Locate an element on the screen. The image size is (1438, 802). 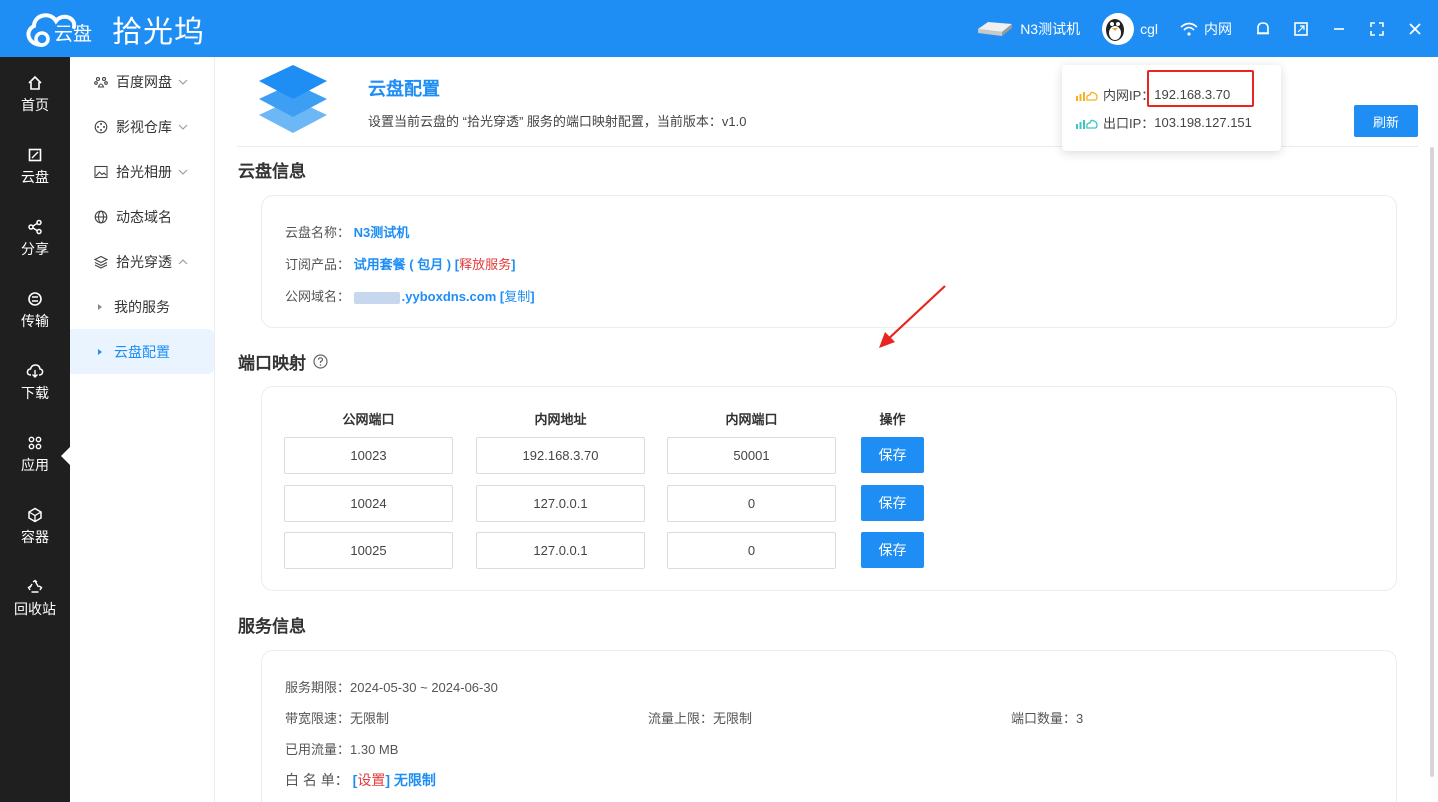
hard-drive-icon is located at coordinates (995, 28).